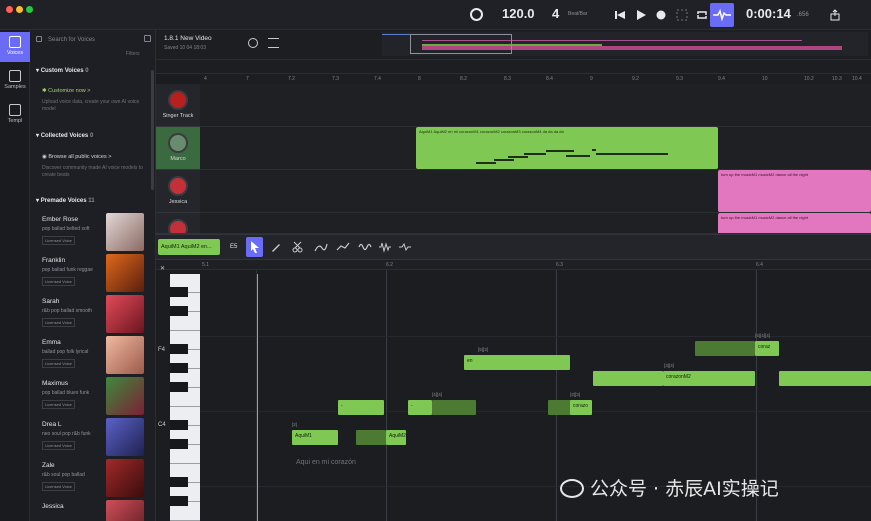  What do you see at coordinates (247, 79) in the screenshot?
I see `ruler-tick: 7` at bounding box center [247, 79].